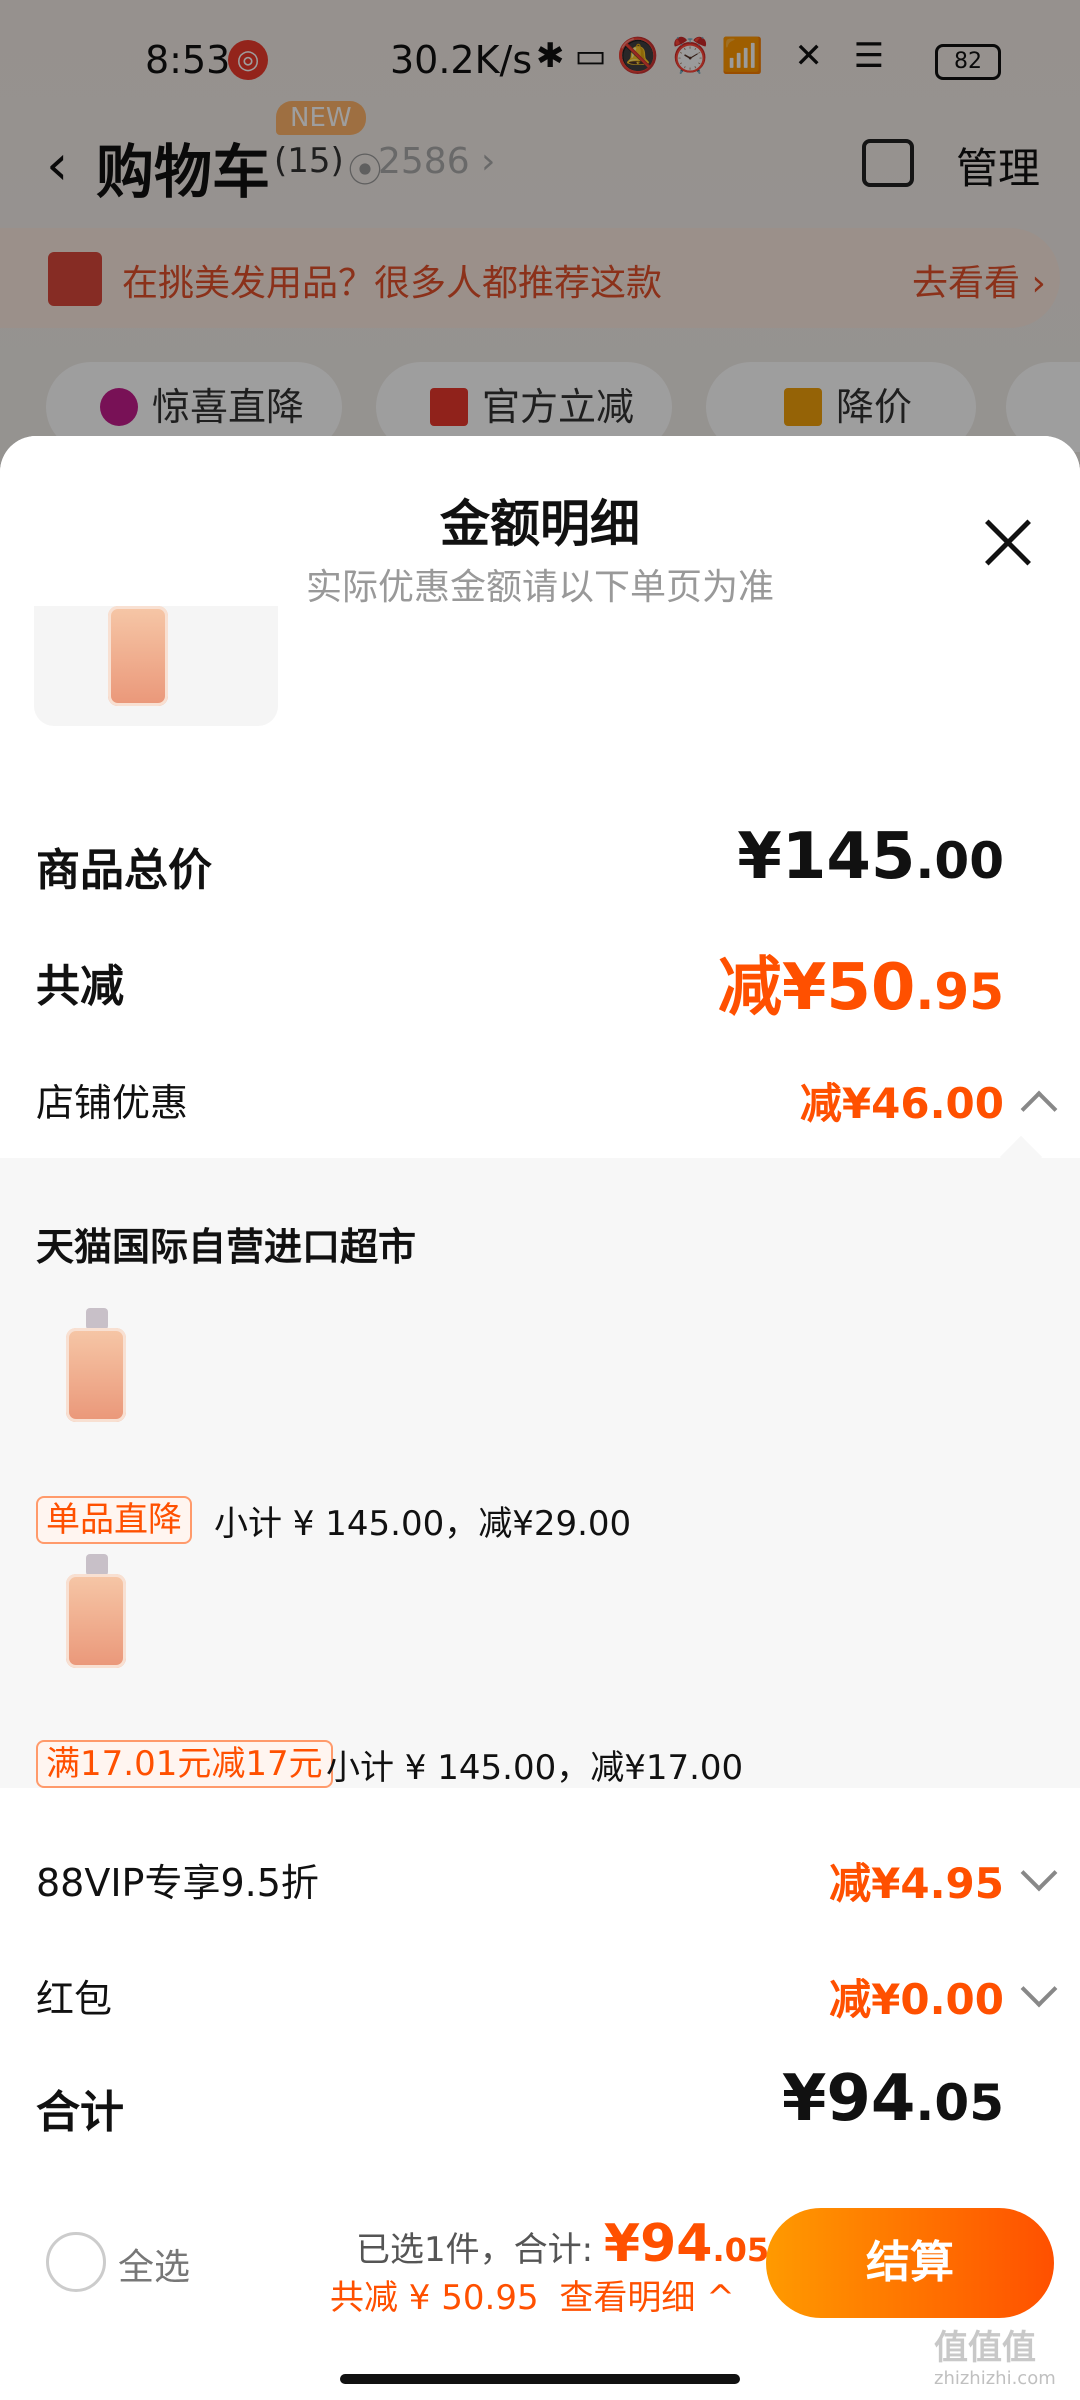 The width and height of the screenshot is (1080, 2400). Describe the element at coordinates (80, 986) in the screenshot. I see `discount-label: 共减` at that location.